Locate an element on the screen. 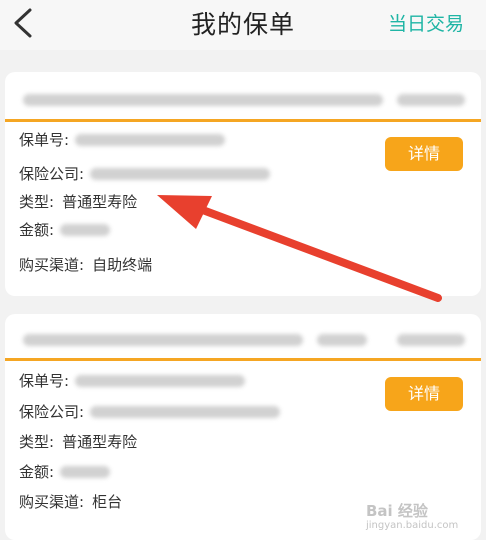  channel-row: 购买渠道: 自助终端 is located at coordinates (85, 264).